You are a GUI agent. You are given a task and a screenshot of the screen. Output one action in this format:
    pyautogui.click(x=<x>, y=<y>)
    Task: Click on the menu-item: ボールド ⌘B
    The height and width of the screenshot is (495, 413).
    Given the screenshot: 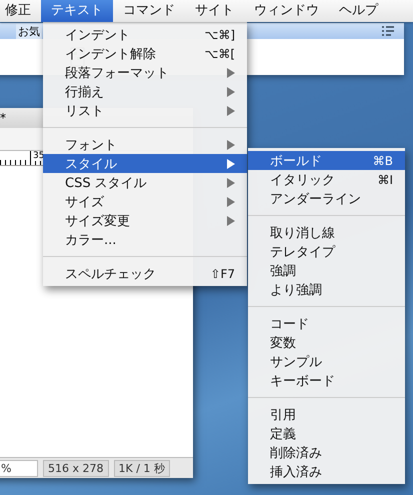 What is the action you would take?
    pyautogui.click(x=326, y=160)
    